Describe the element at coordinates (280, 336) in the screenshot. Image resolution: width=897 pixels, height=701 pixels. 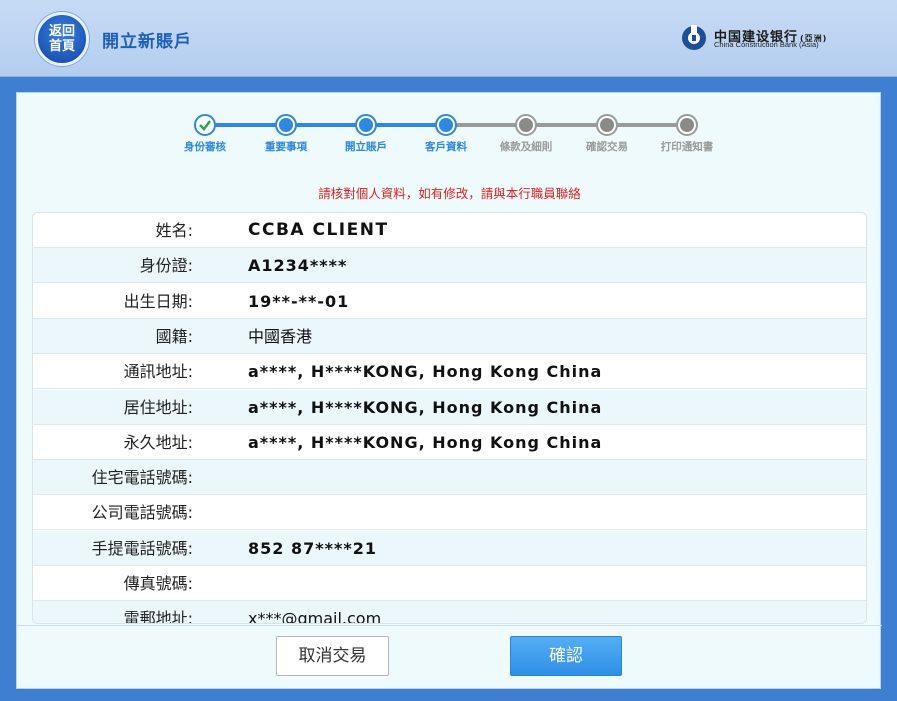
I see `info-value: 中國香港` at that location.